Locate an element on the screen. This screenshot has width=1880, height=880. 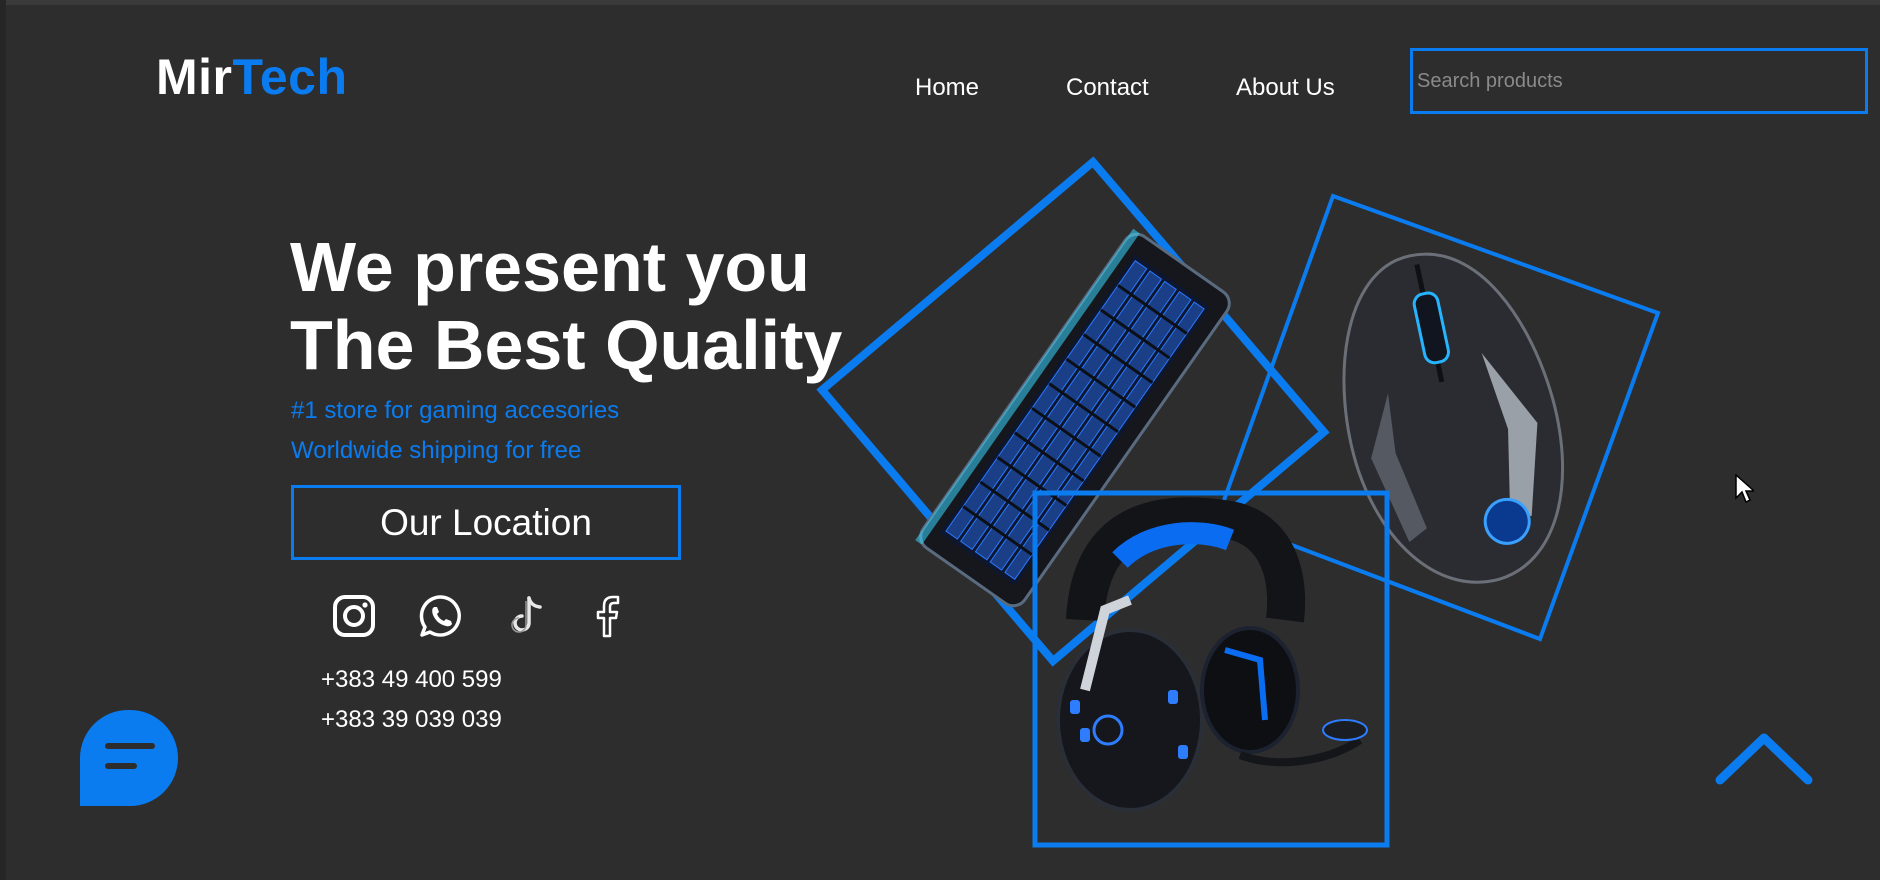
nav-contact: Contact is located at coordinates (1107, 88).